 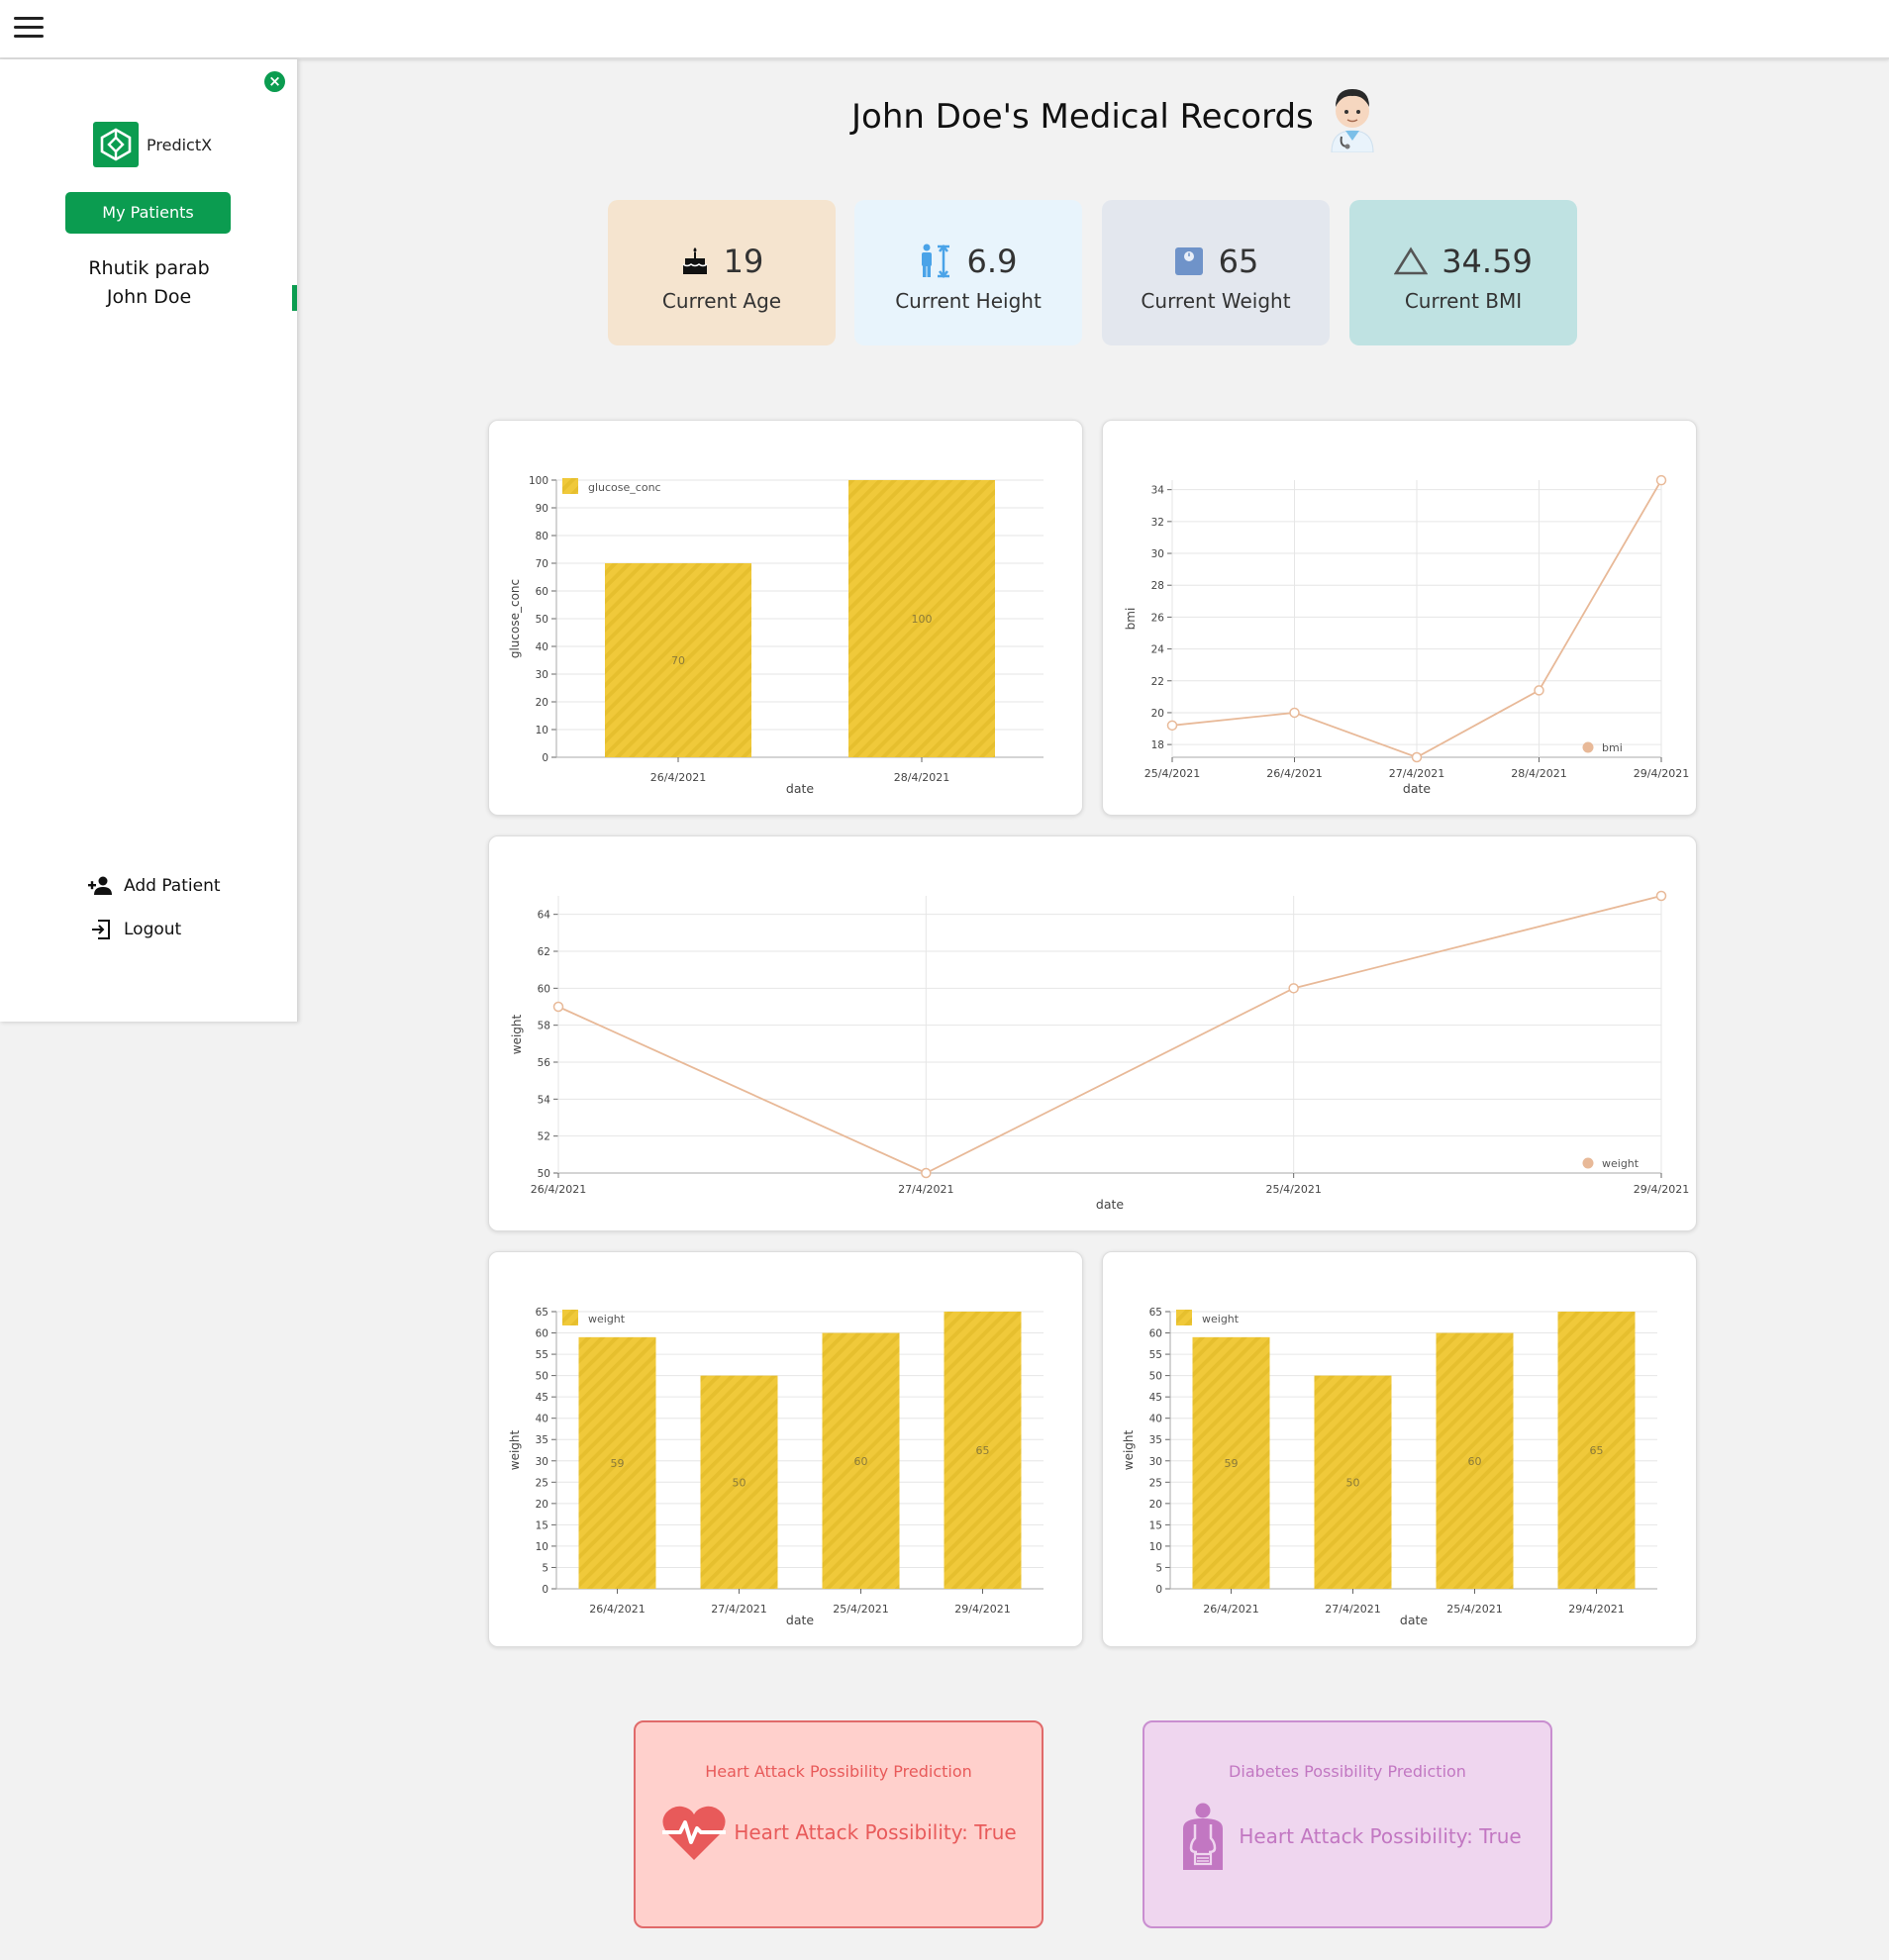 I want to click on brand-name: PredictX, so click(x=180, y=144).